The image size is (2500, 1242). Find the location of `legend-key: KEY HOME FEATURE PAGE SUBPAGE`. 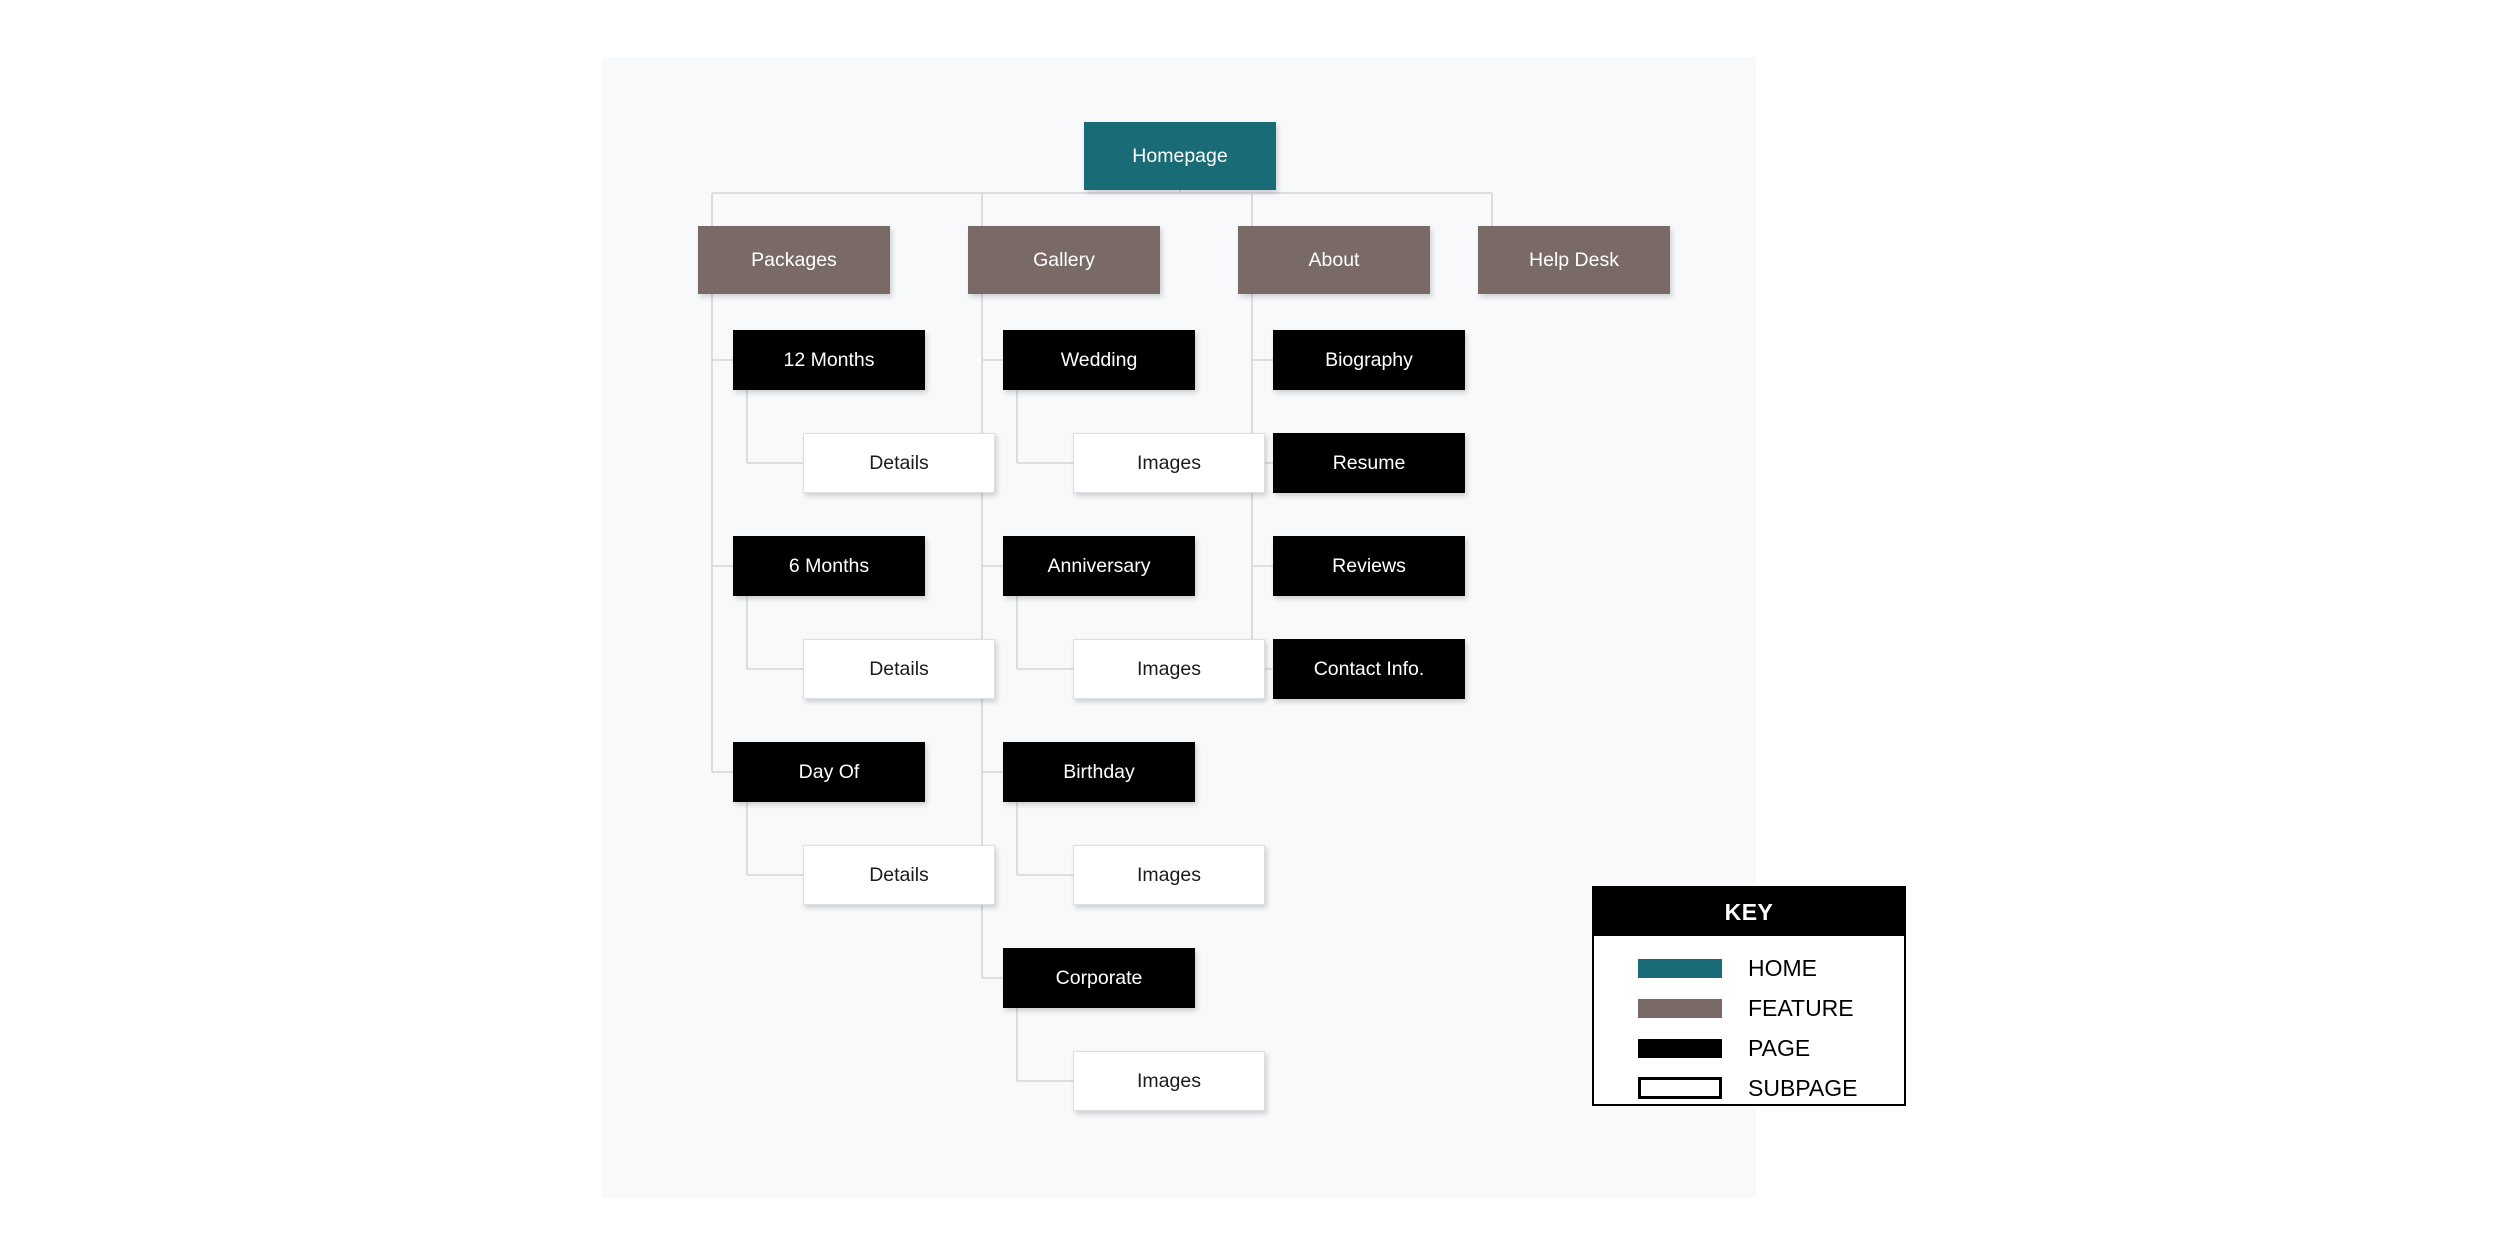

legend-key: KEY HOME FEATURE PAGE SUBPAGE is located at coordinates (1749, 996).